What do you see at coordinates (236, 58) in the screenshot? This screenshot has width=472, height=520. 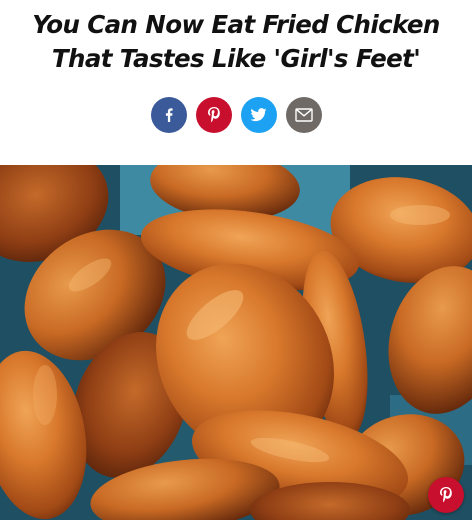 I see `article-title-line-2: That Tastes Like 'Girl's Feet'` at bounding box center [236, 58].